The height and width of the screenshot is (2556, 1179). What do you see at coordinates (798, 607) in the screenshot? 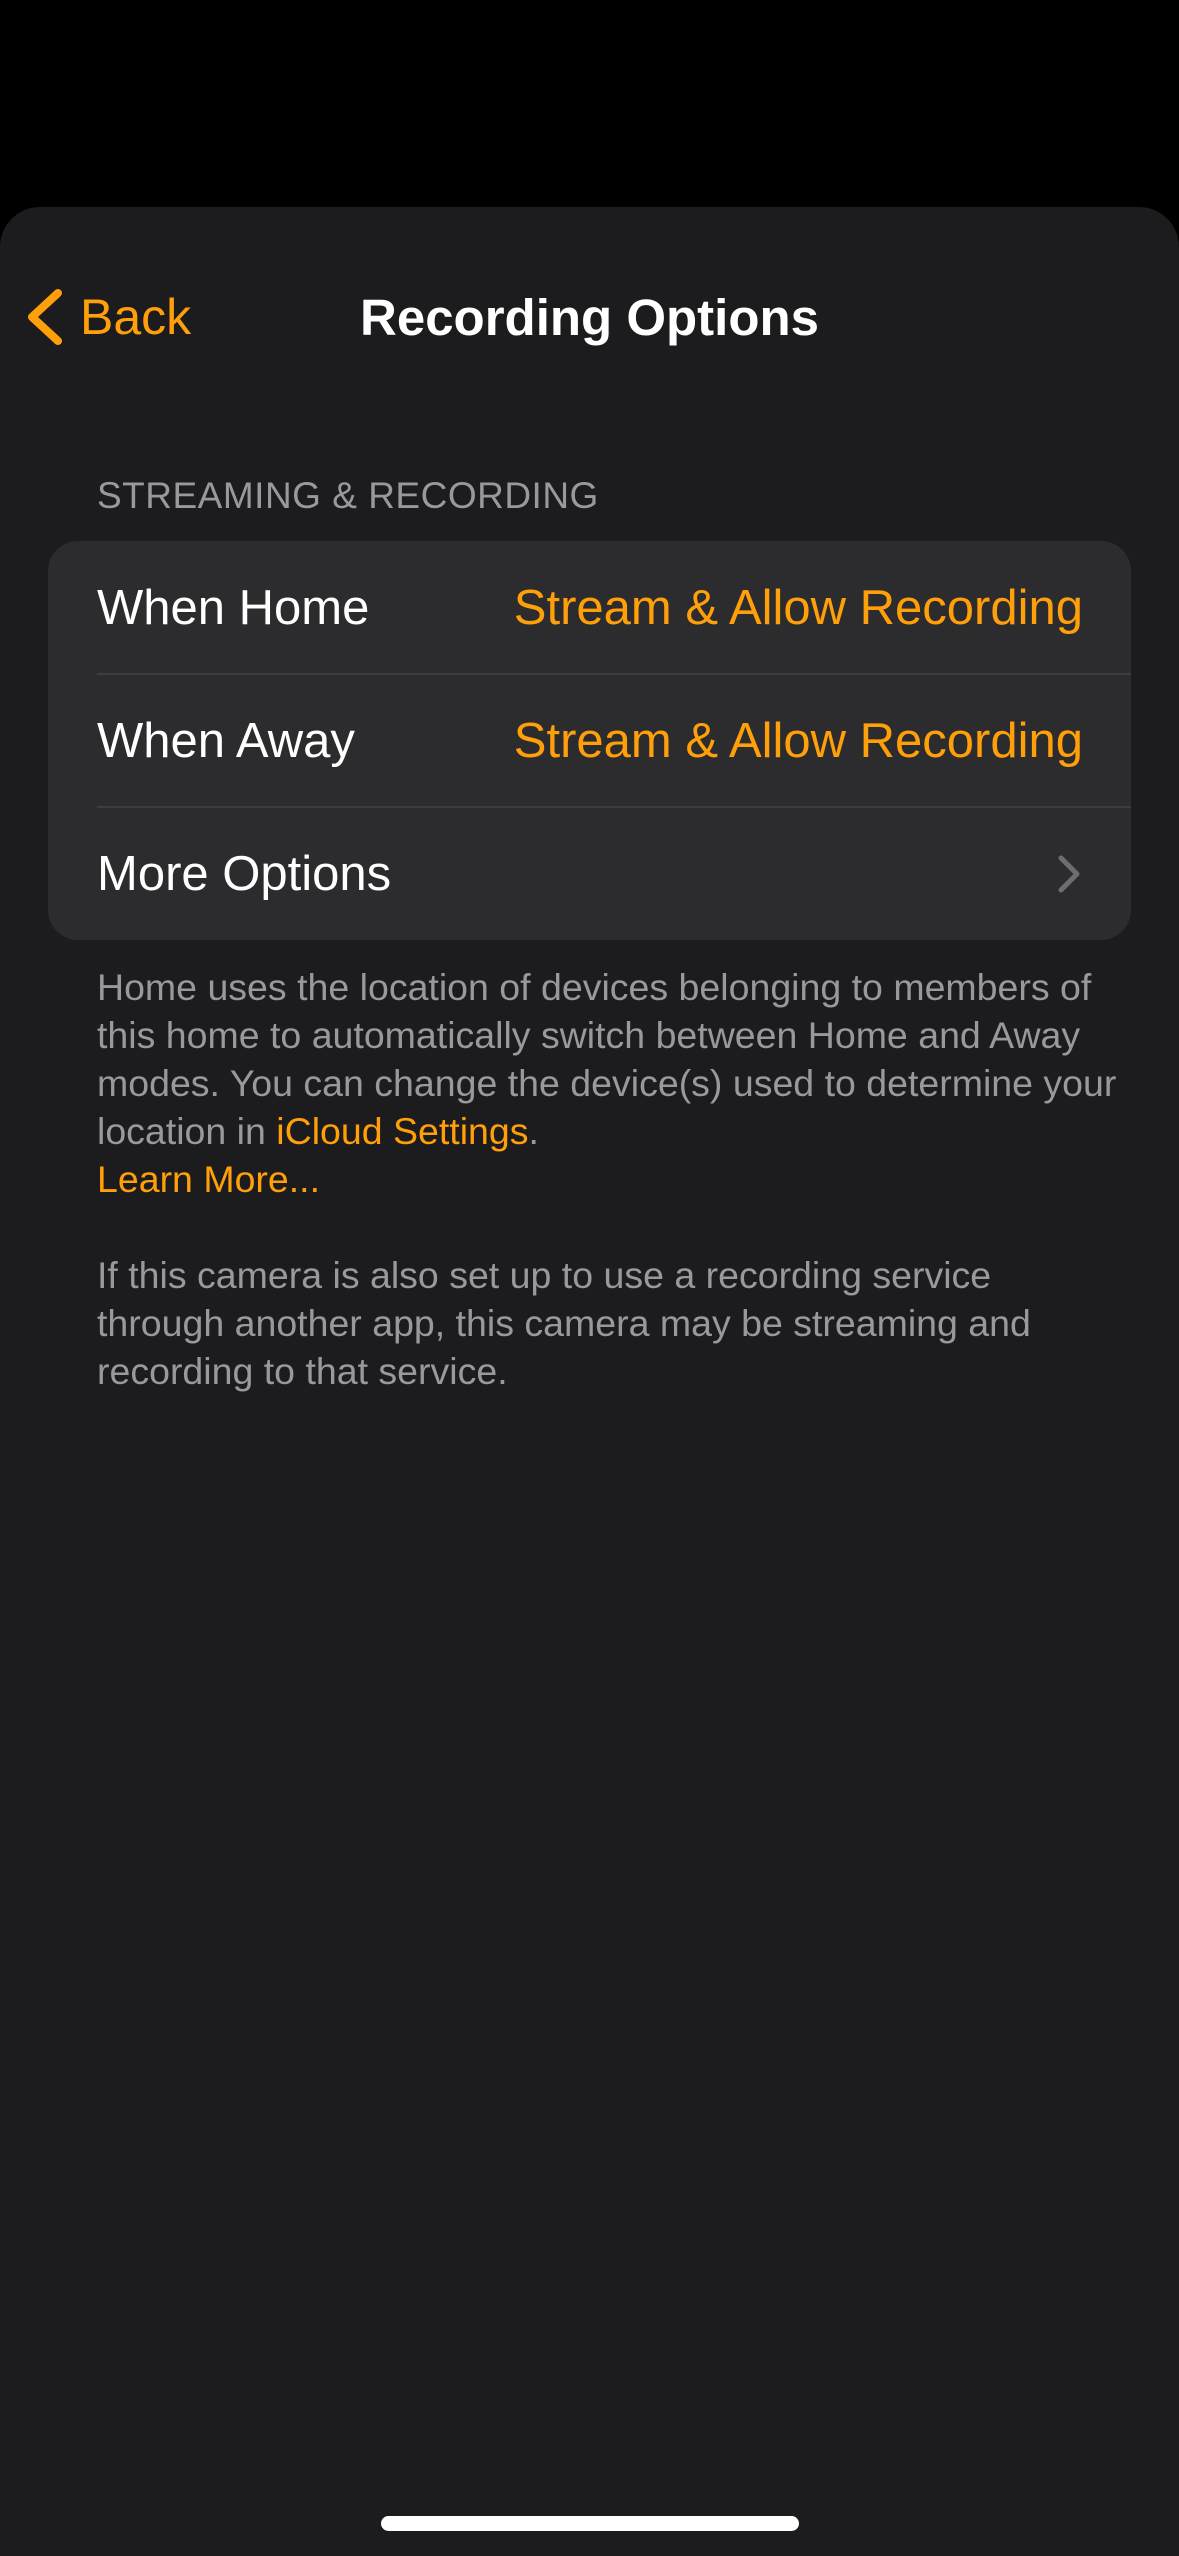
I see `when-home-value: Stream & Allow Recording` at bounding box center [798, 607].